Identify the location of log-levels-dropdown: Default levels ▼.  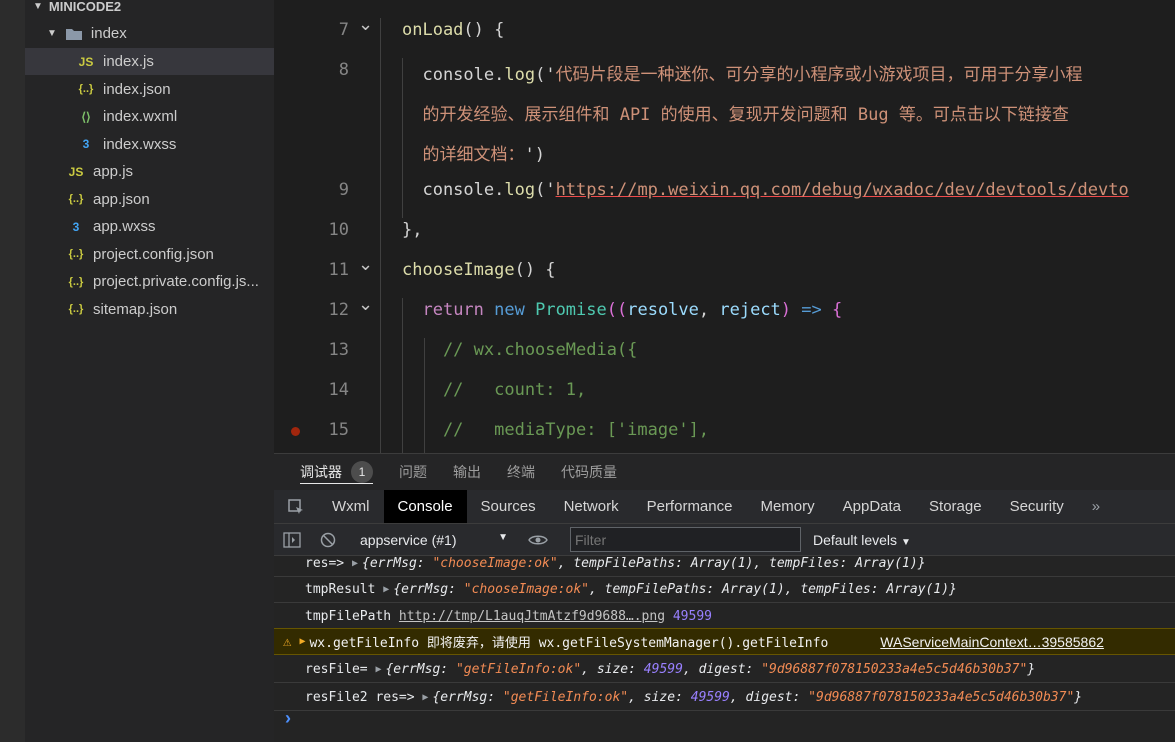
(862, 540).